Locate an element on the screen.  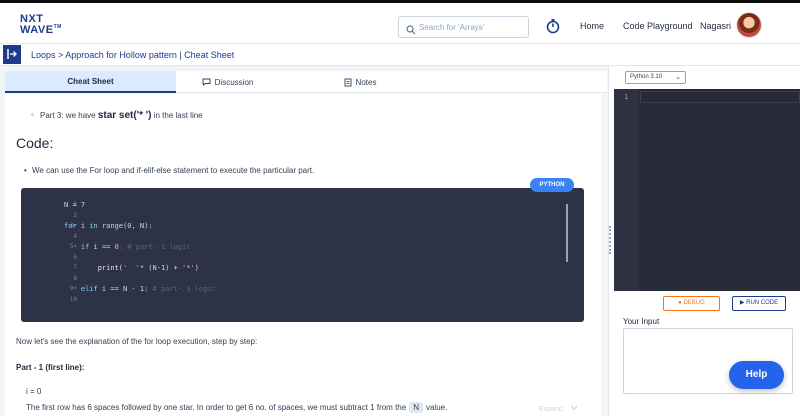
part3-suffix: in the last line is located at coordinates (177, 115).